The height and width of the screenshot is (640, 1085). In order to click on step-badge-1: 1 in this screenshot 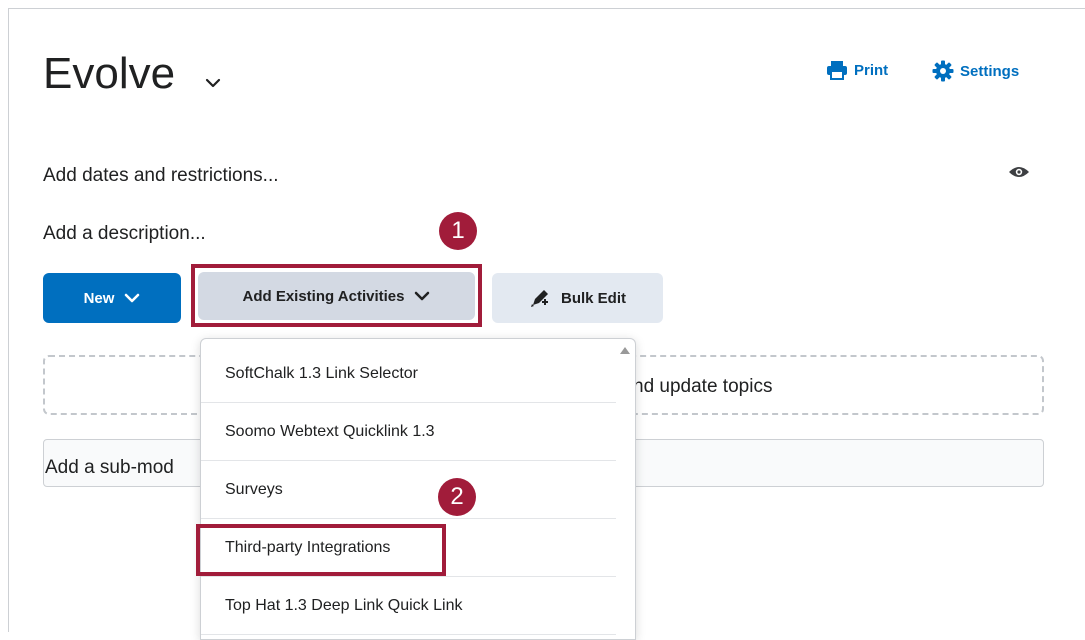, I will do `click(458, 231)`.